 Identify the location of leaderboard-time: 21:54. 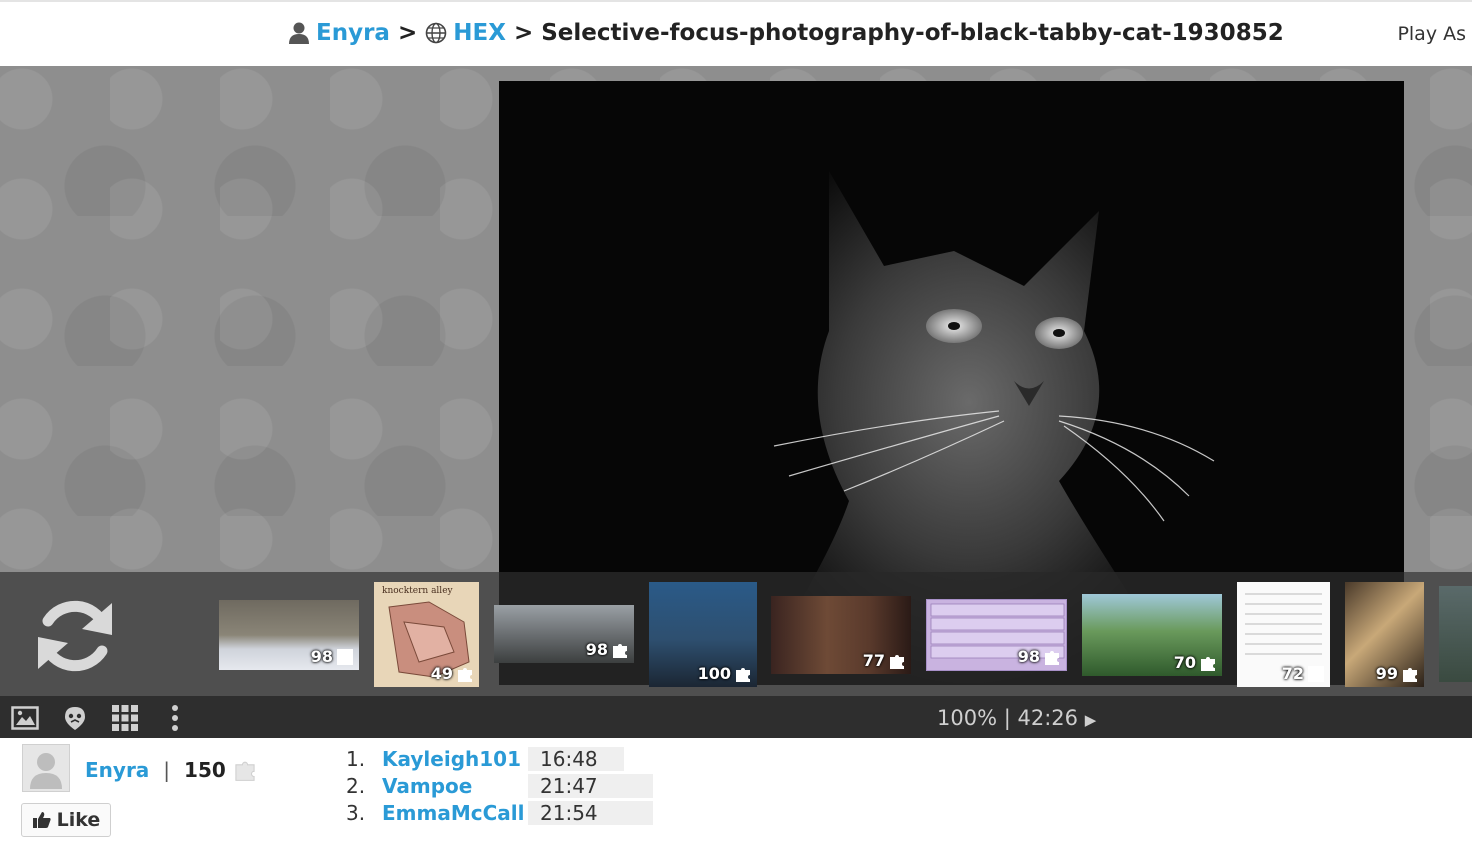
(590, 813).